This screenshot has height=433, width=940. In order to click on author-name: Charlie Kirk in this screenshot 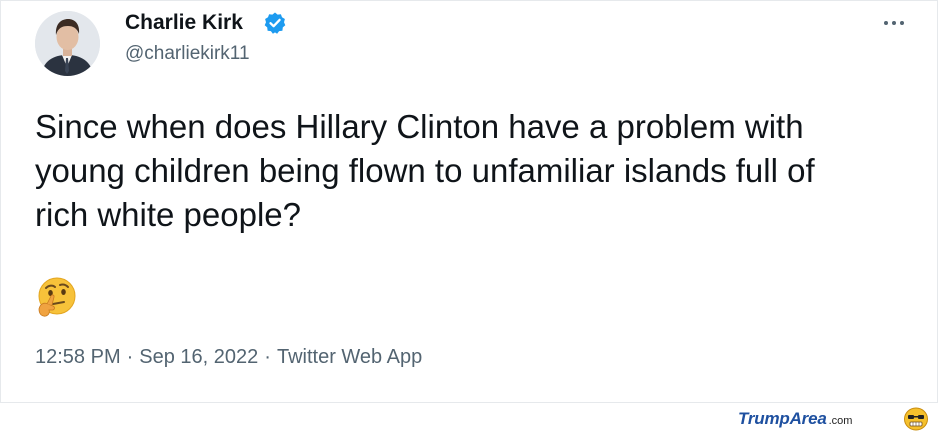, I will do `click(184, 23)`.